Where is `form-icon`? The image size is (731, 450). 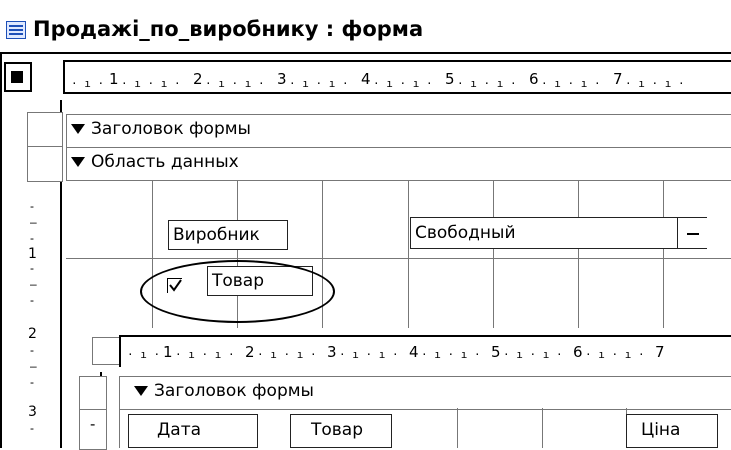
form-icon is located at coordinates (16, 30).